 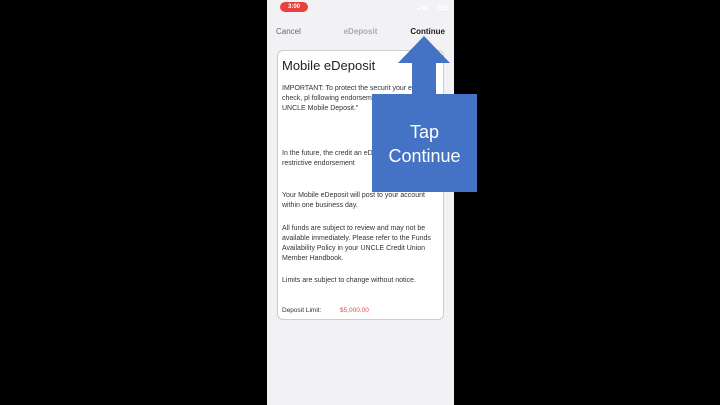 What do you see at coordinates (442, 7) in the screenshot?
I see `battery-icon` at bounding box center [442, 7].